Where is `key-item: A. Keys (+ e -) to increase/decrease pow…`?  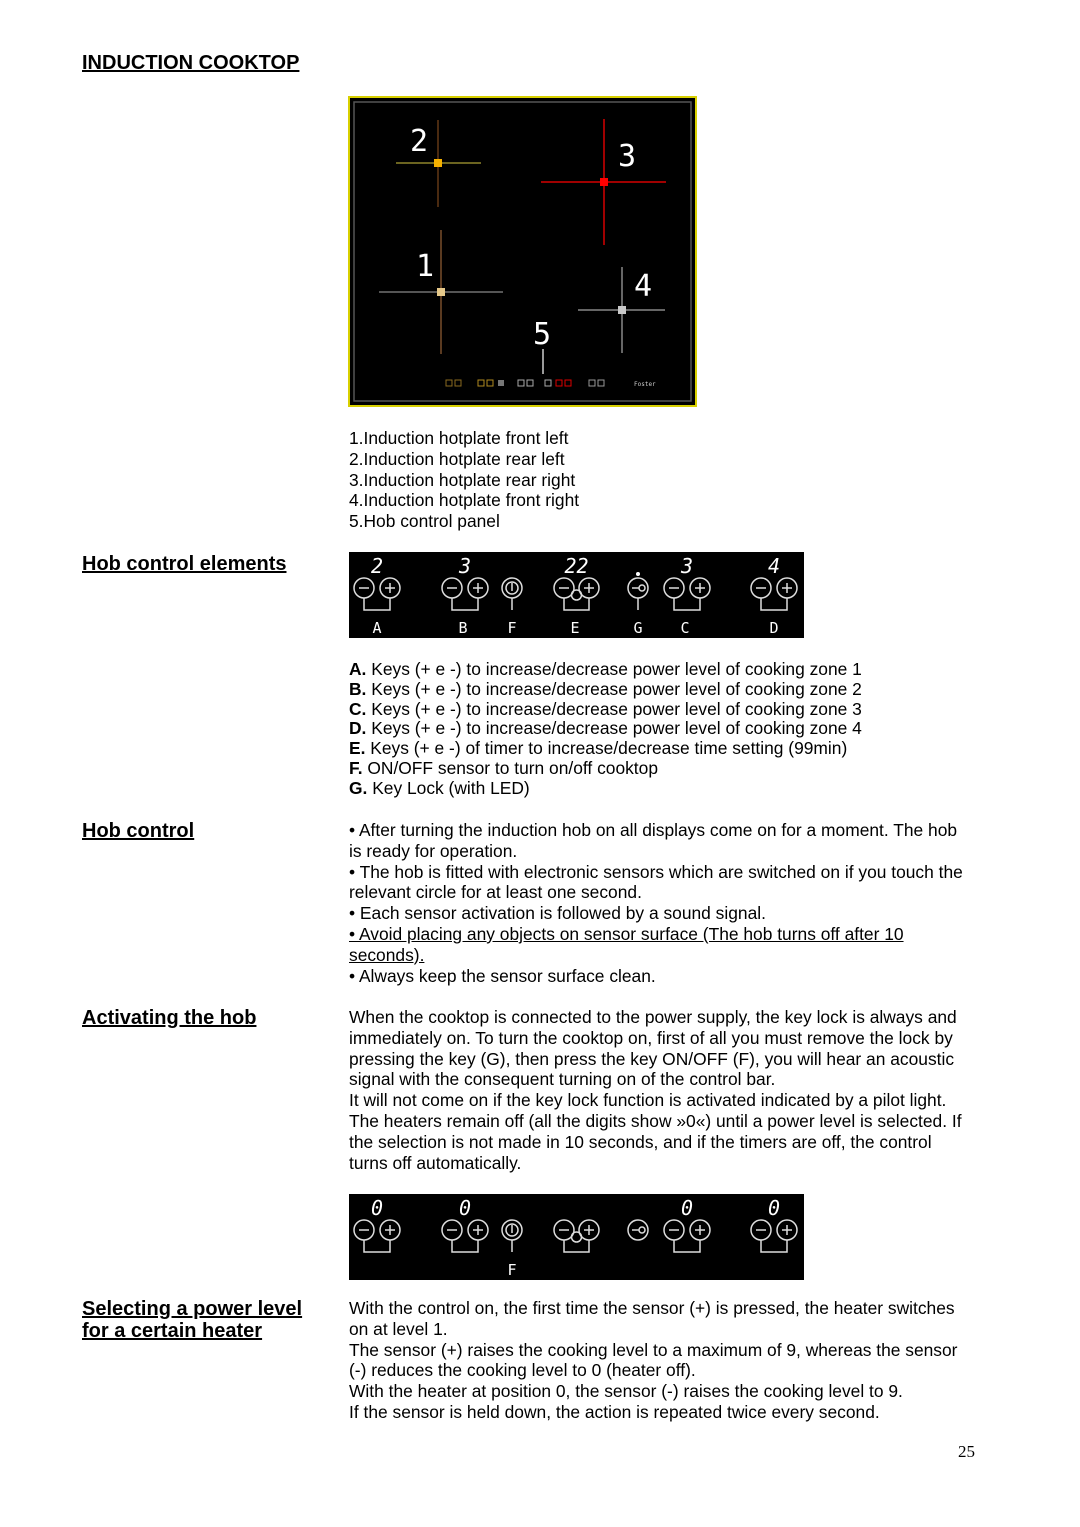
key-item: A. Keys (+ e -) to increase/decrease pow… is located at coordinates (605, 669).